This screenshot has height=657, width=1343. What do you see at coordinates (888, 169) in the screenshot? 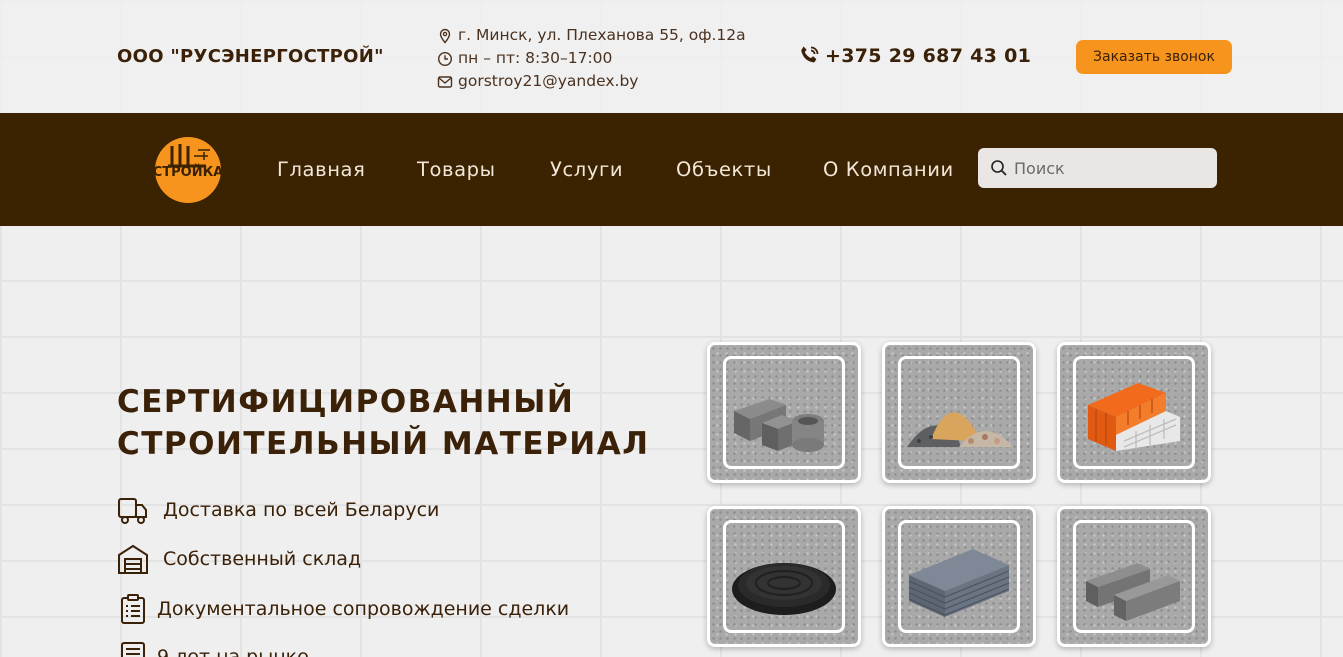
I see `nav-item-about: О Компании` at bounding box center [888, 169].